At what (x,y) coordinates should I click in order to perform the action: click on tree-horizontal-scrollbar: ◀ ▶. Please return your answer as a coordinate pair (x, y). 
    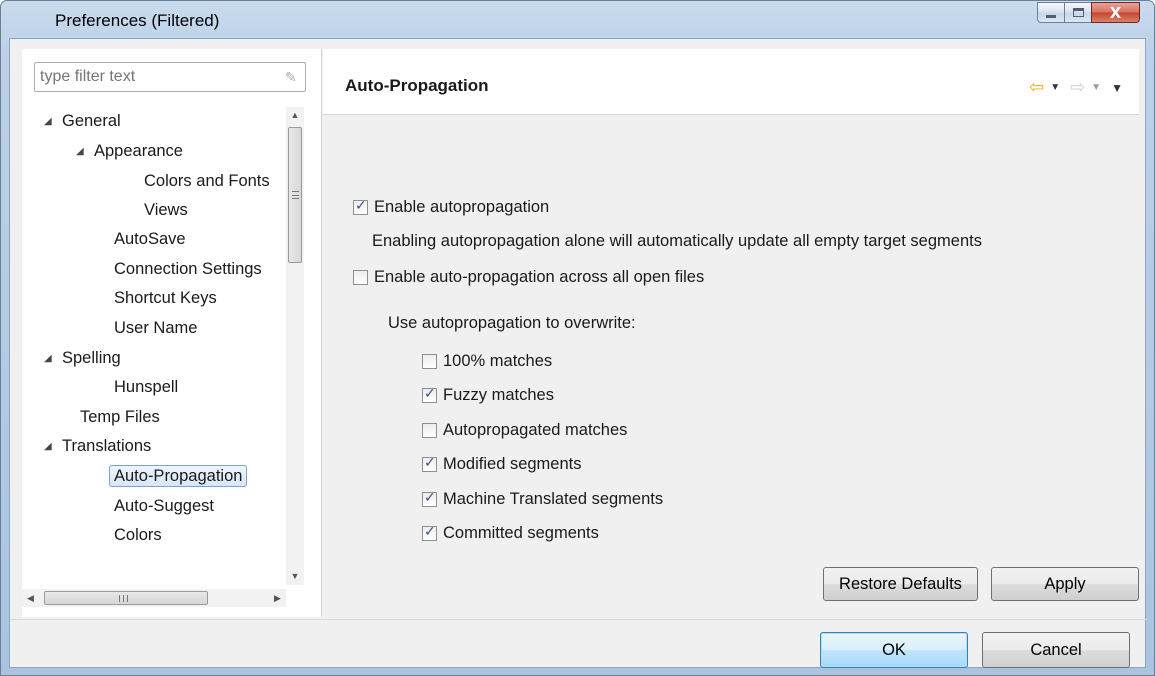
    Looking at the image, I should click on (154, 598).